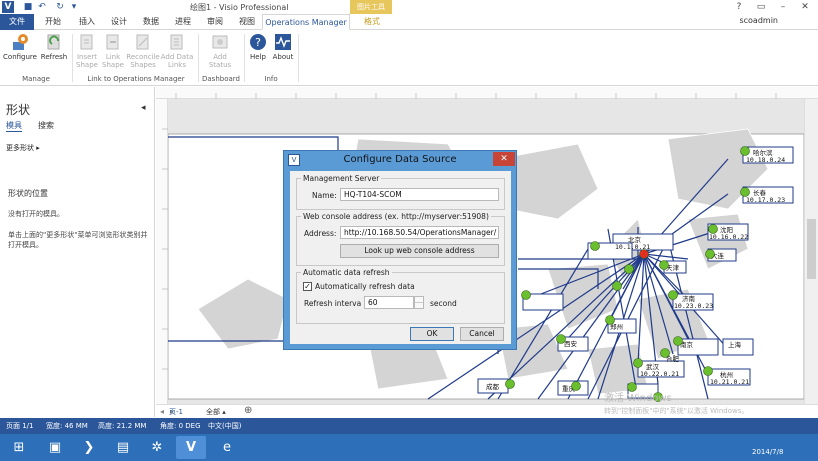 The image size is (818, 461). Describe the element at coordinates (372, 22) in the screenshot. I see `tab-format: 格式` at that location.